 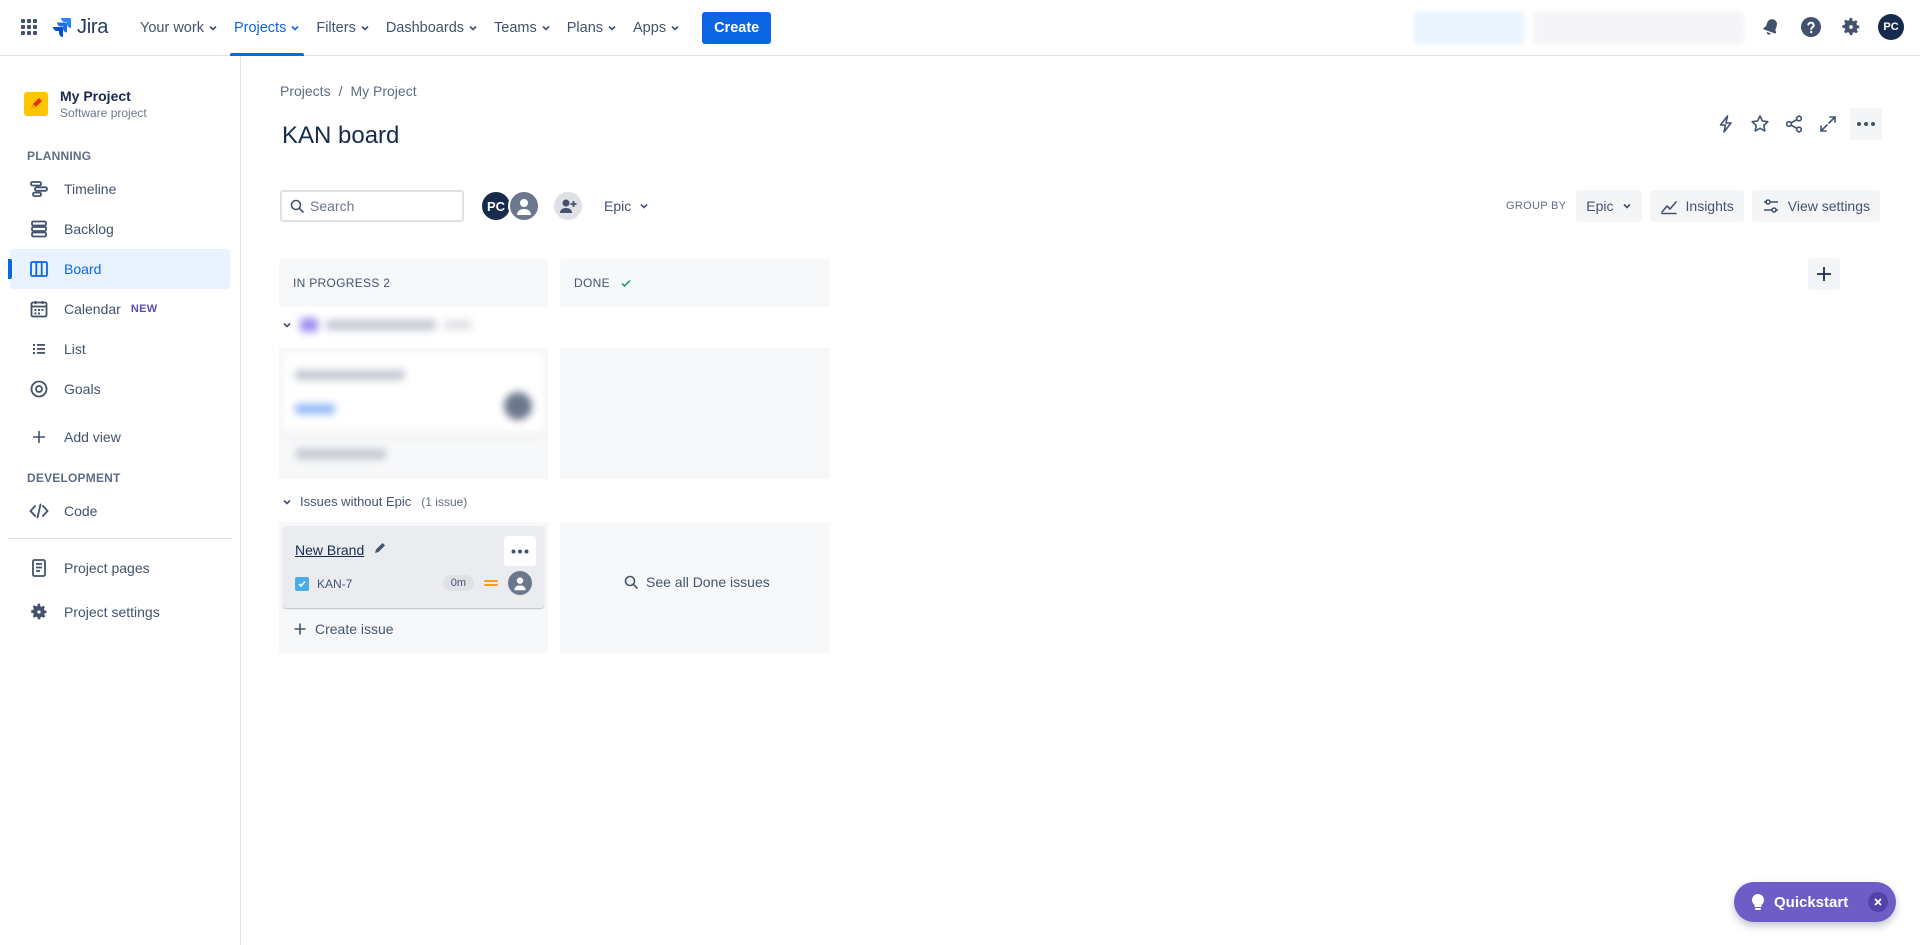 What do you see at coordinates (120, 349) in the screenshot?
I see `sidebar-item-list: List` at bounding box center [120, 349].